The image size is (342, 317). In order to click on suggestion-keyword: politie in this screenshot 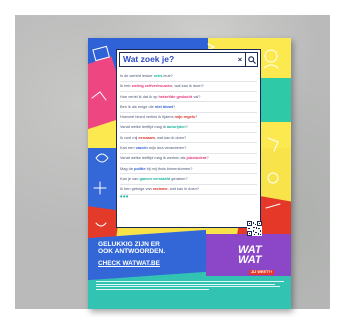, I will do `click(140, 168)`.